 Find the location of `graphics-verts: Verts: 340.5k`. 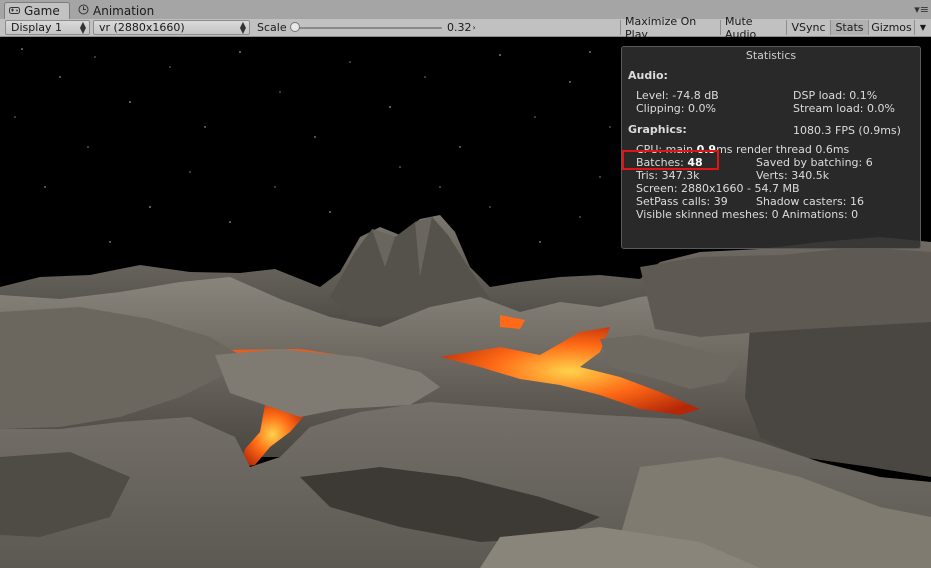

graphics-verts: Verts: 340.5k is located at coordinates (793, 175).